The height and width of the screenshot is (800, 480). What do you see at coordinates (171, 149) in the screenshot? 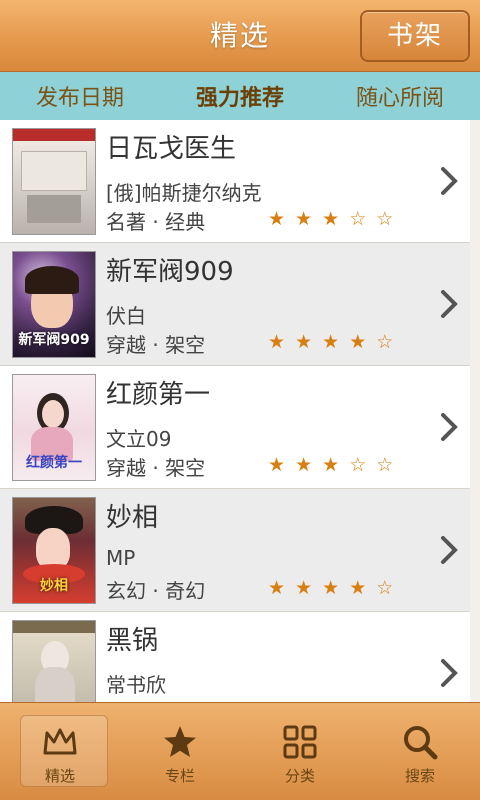
I see `book-title: 日瓦戈医生` at bounding box center [171, 149].